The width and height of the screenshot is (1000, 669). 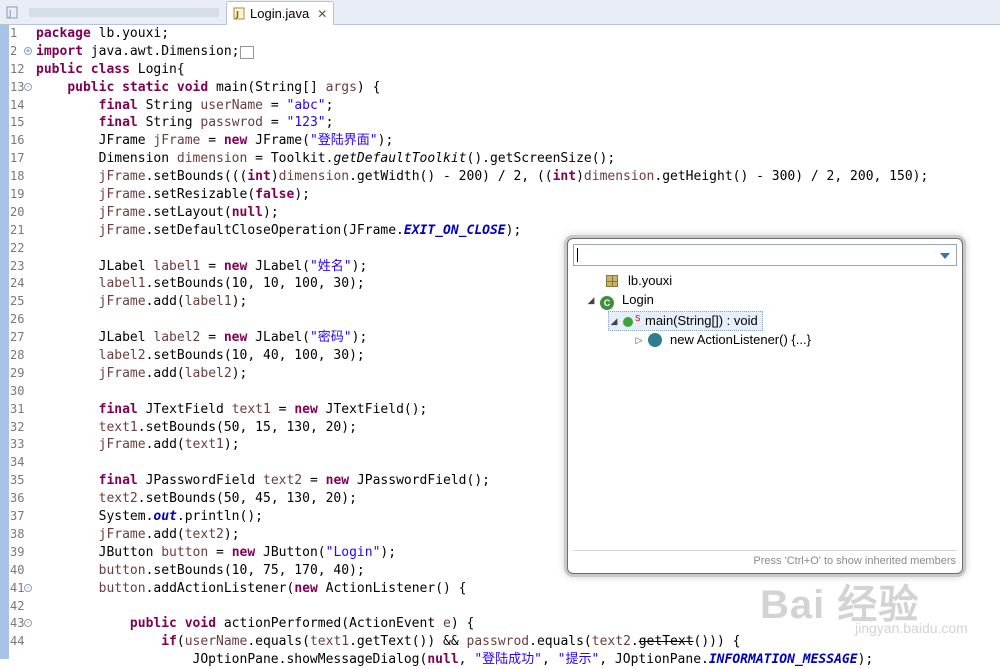 What do you see at coordinates (188, 212) in the screenshot?
I see `code-text: jFrame.setLayout(null);` at bounding box center [188, 212].